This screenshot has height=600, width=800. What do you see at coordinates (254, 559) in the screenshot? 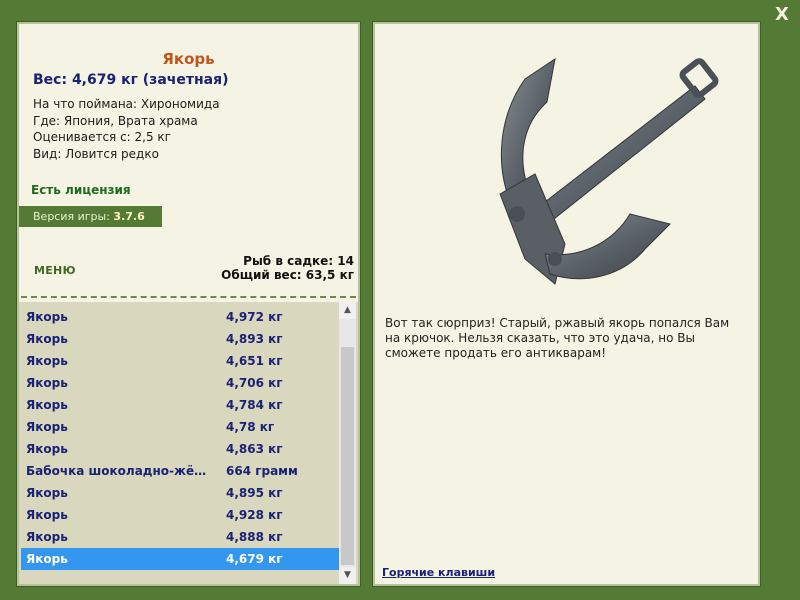
I see `catch-weight: 4,679 кг` at bounding box center [254, 559].